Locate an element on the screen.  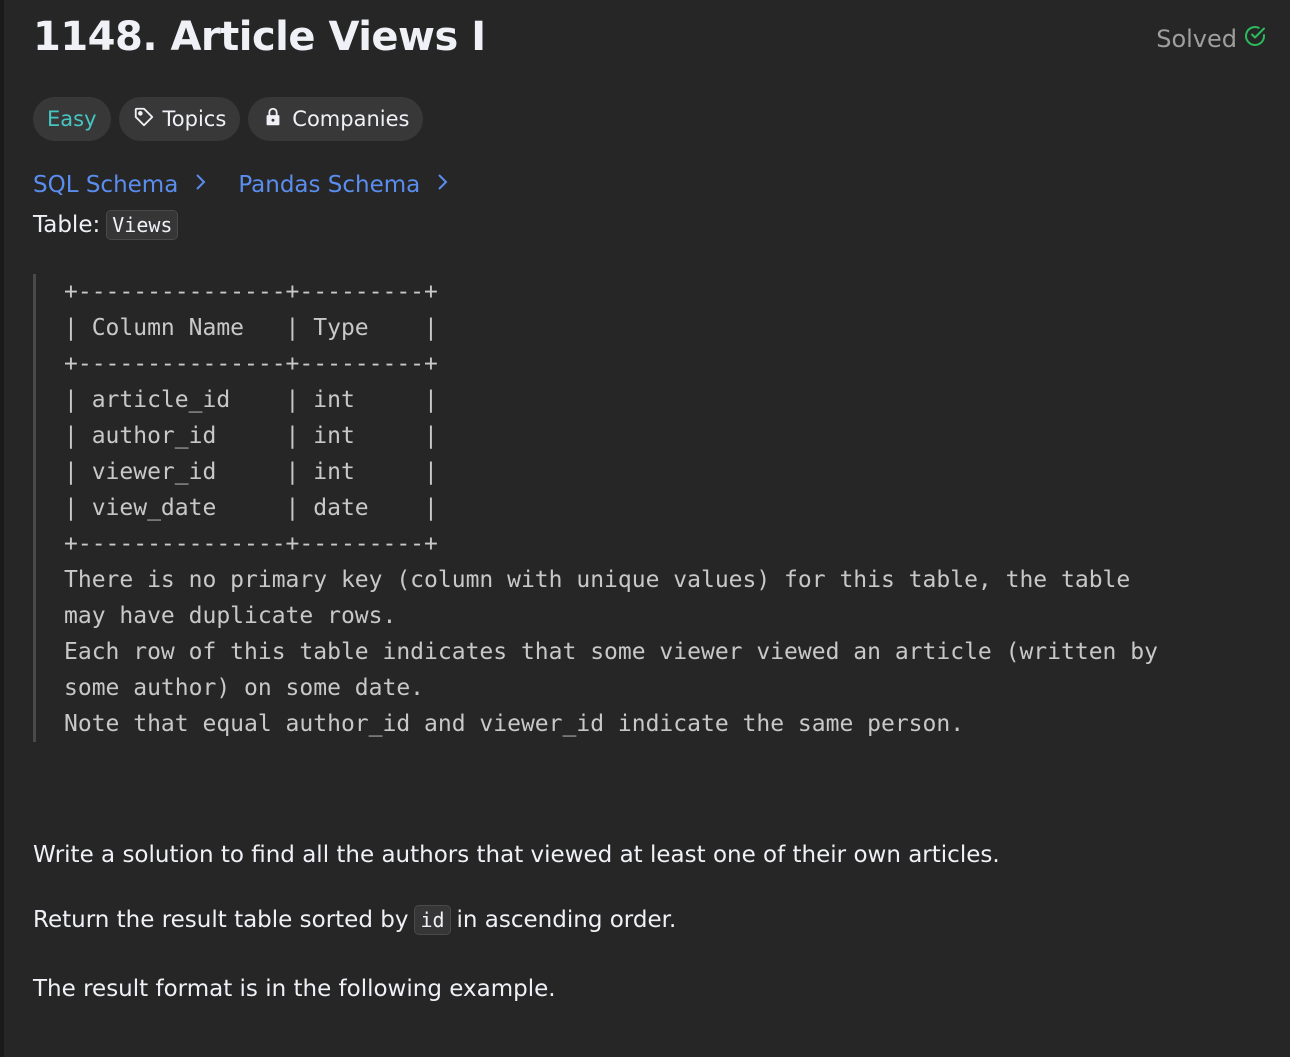
problem-title: 1148. Article Views I is located at coordinates (259, 37).